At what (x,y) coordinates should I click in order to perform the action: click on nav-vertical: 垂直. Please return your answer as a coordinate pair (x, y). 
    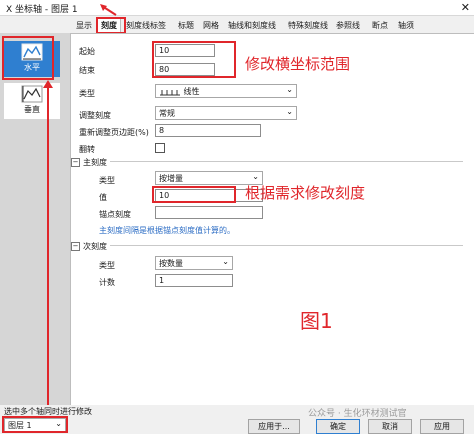
    Looking at the image, I should click on (32, 101).